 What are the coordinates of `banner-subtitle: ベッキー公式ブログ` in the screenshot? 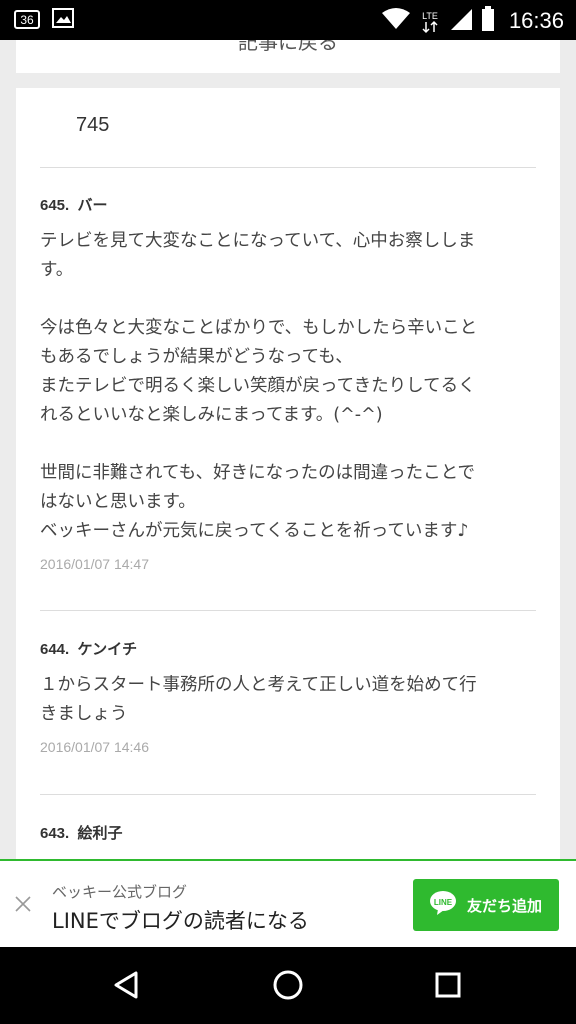 It's located at (120, 892).